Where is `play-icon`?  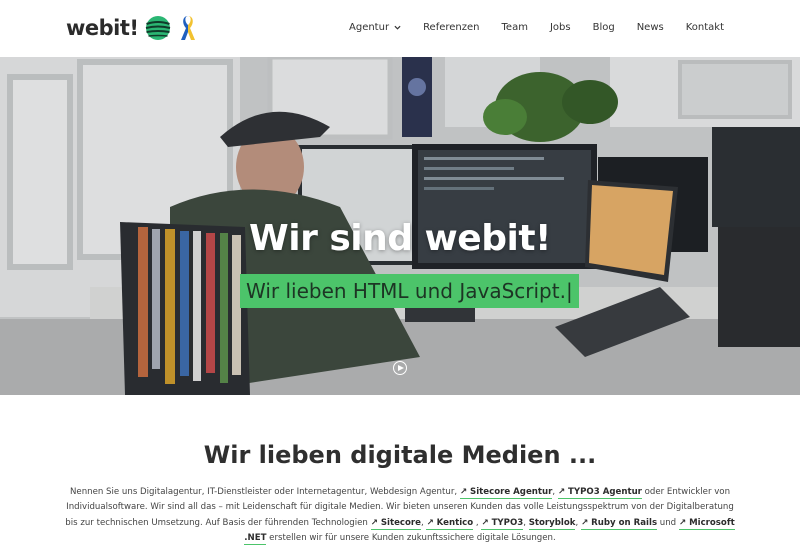 play-icon is located at coordinates (400, 368).